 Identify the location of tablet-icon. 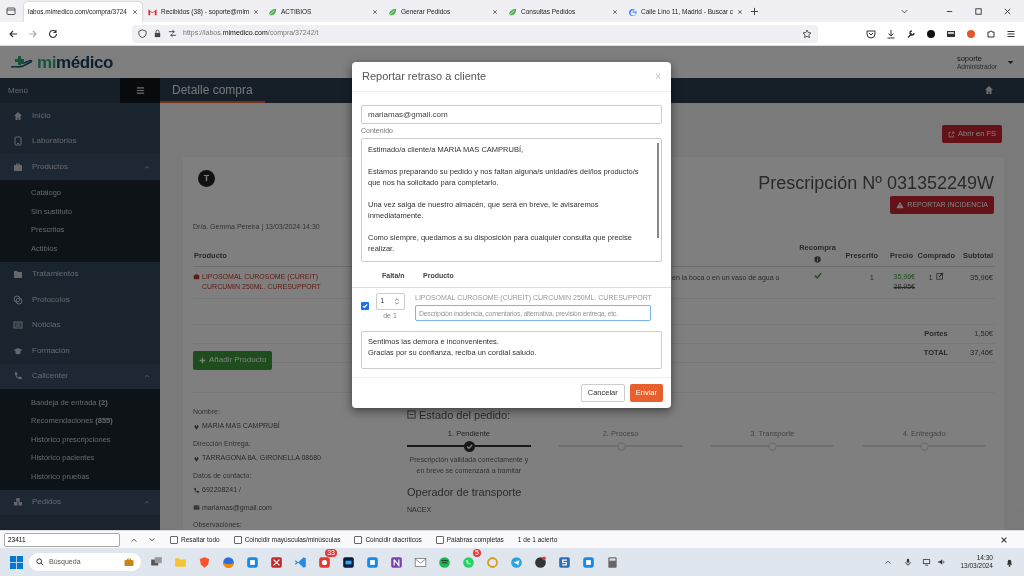
(18, 141).